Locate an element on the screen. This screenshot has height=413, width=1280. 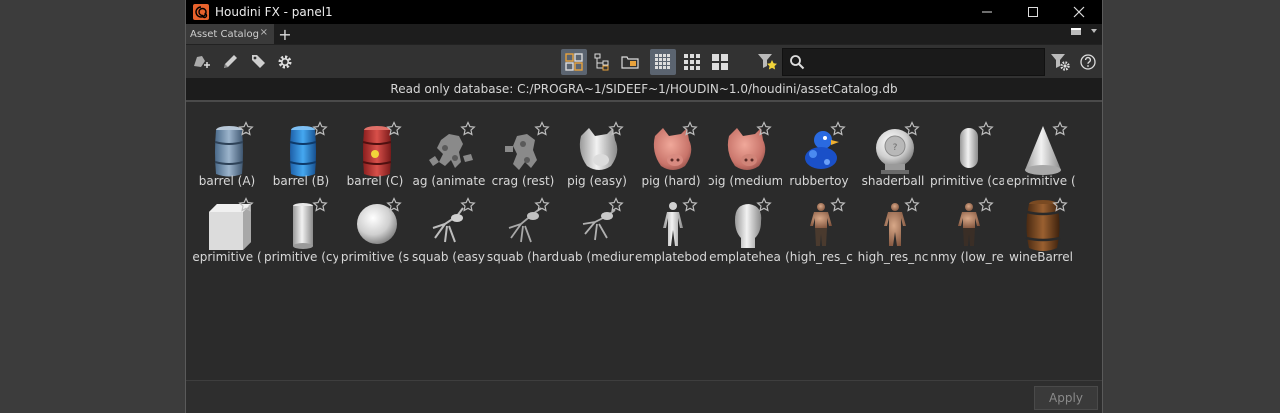
asset-label: nmy (low_re is located at coordinates (967, 257).